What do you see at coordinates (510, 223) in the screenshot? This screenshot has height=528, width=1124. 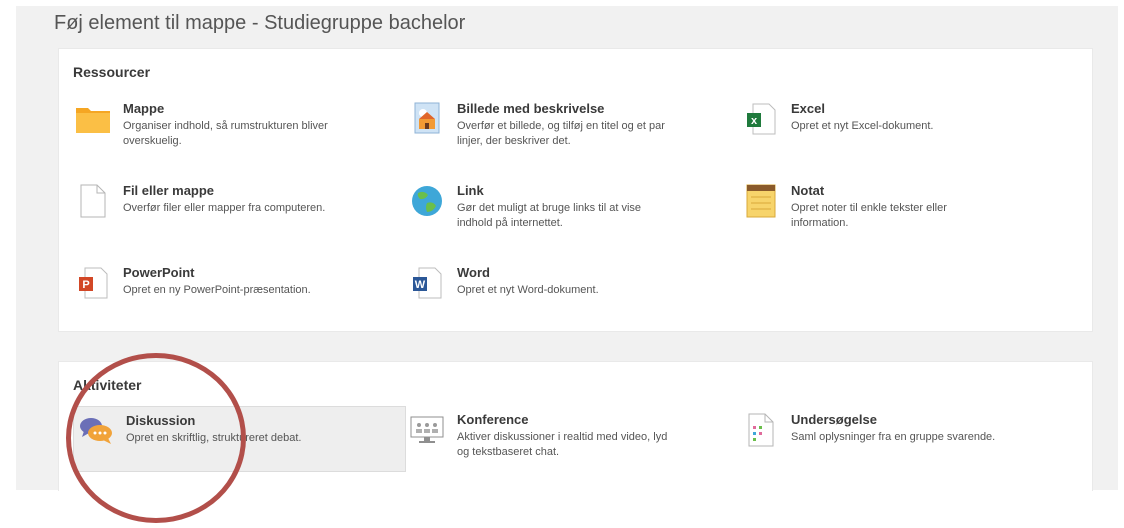 I see `item-desc: indhold på internettet.` at bounding box center [510, 223].